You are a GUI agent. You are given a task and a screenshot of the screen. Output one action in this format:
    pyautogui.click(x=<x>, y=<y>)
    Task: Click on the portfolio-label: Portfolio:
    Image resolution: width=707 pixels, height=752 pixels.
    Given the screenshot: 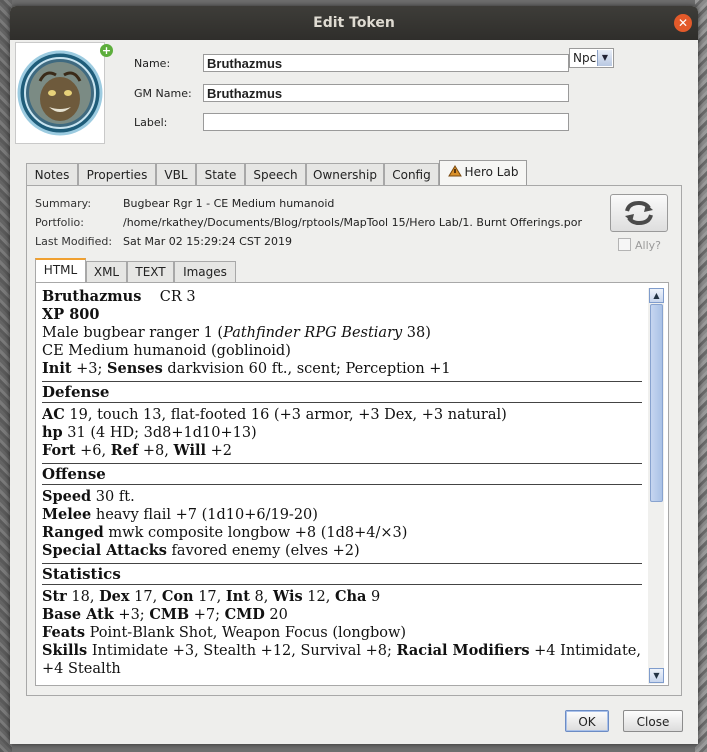 What is the action you would take?
    pyautogui.click(x=59, y=222)
    